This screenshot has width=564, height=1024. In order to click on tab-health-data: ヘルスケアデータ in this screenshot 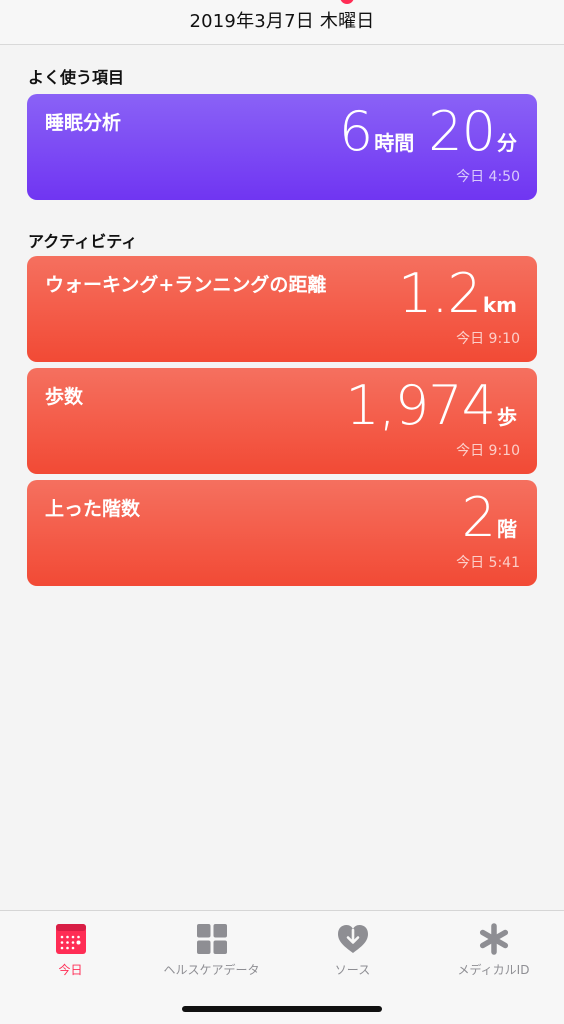, I will do `click(211, 951)`.